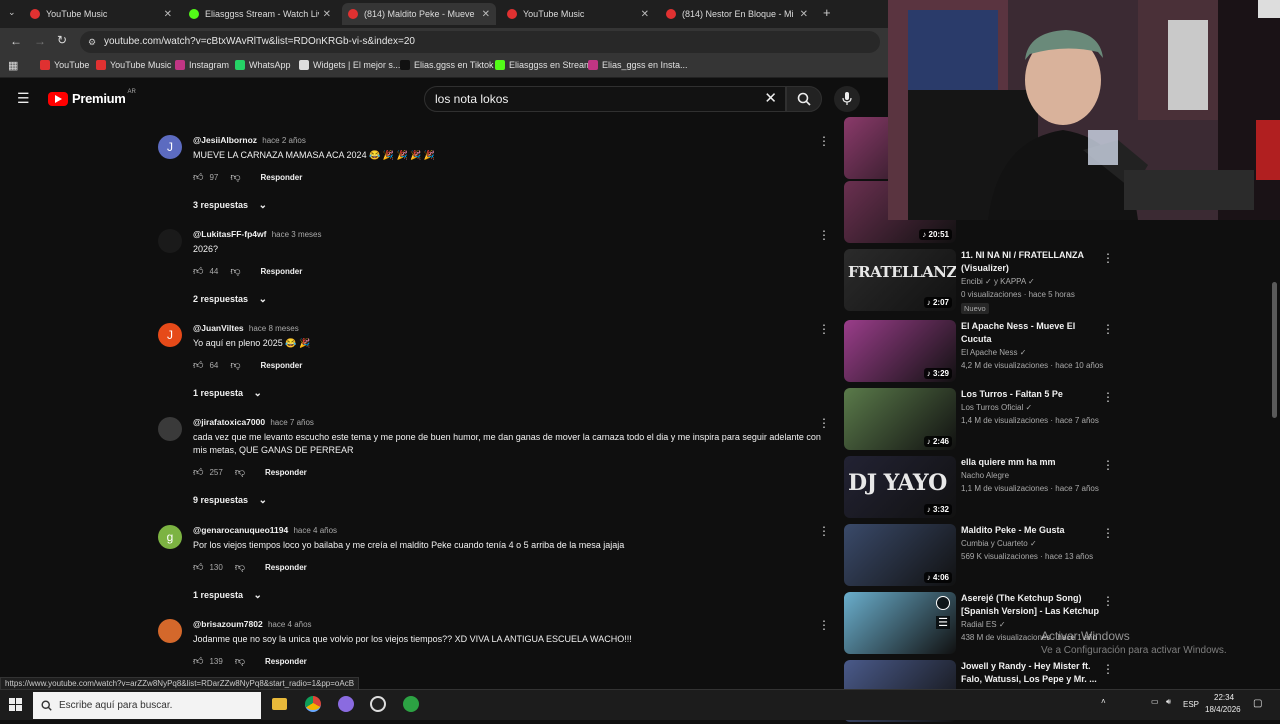 The image size is (1280, 724). Describe the element at coordinates (900, 487) in the screenshot. I see `video-thumbnail: DJ YAYO ♪ 3:32` at that location.